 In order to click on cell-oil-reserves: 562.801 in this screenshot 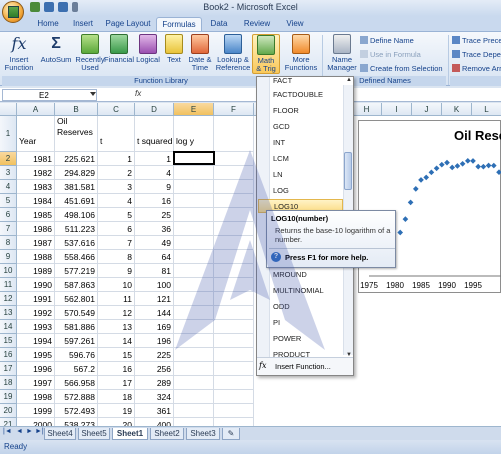, I will do `click(76, 299)`.